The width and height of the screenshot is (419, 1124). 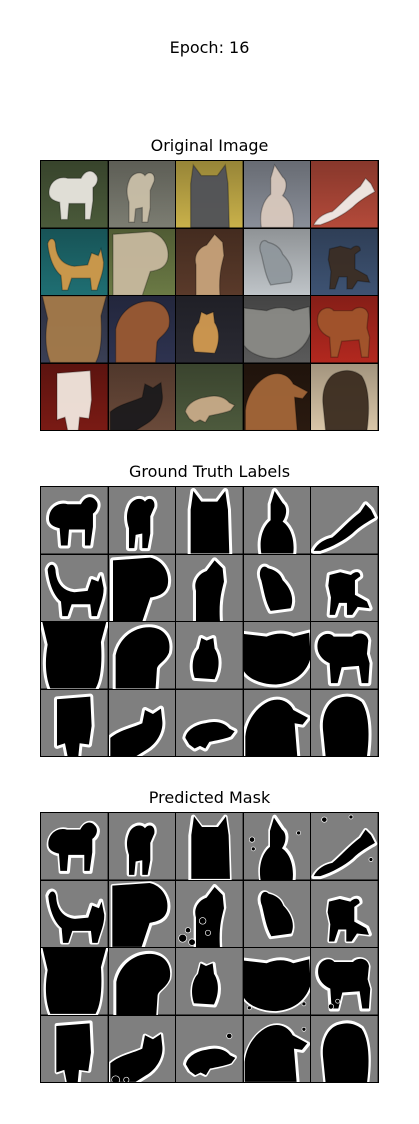 I want to click on animal-silhouette, so click(x=346, y=400).